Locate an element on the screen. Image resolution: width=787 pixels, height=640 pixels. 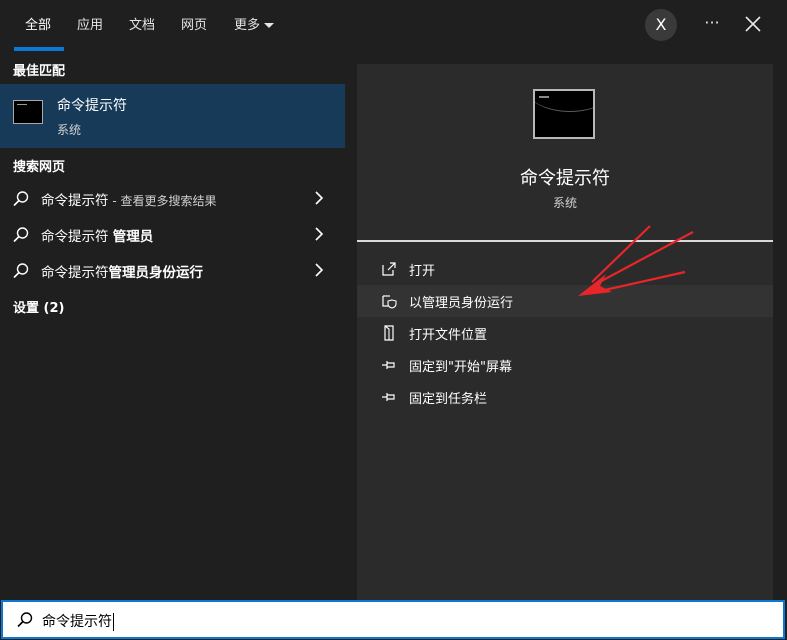
shield-icon is located at coordinates (389, 302).